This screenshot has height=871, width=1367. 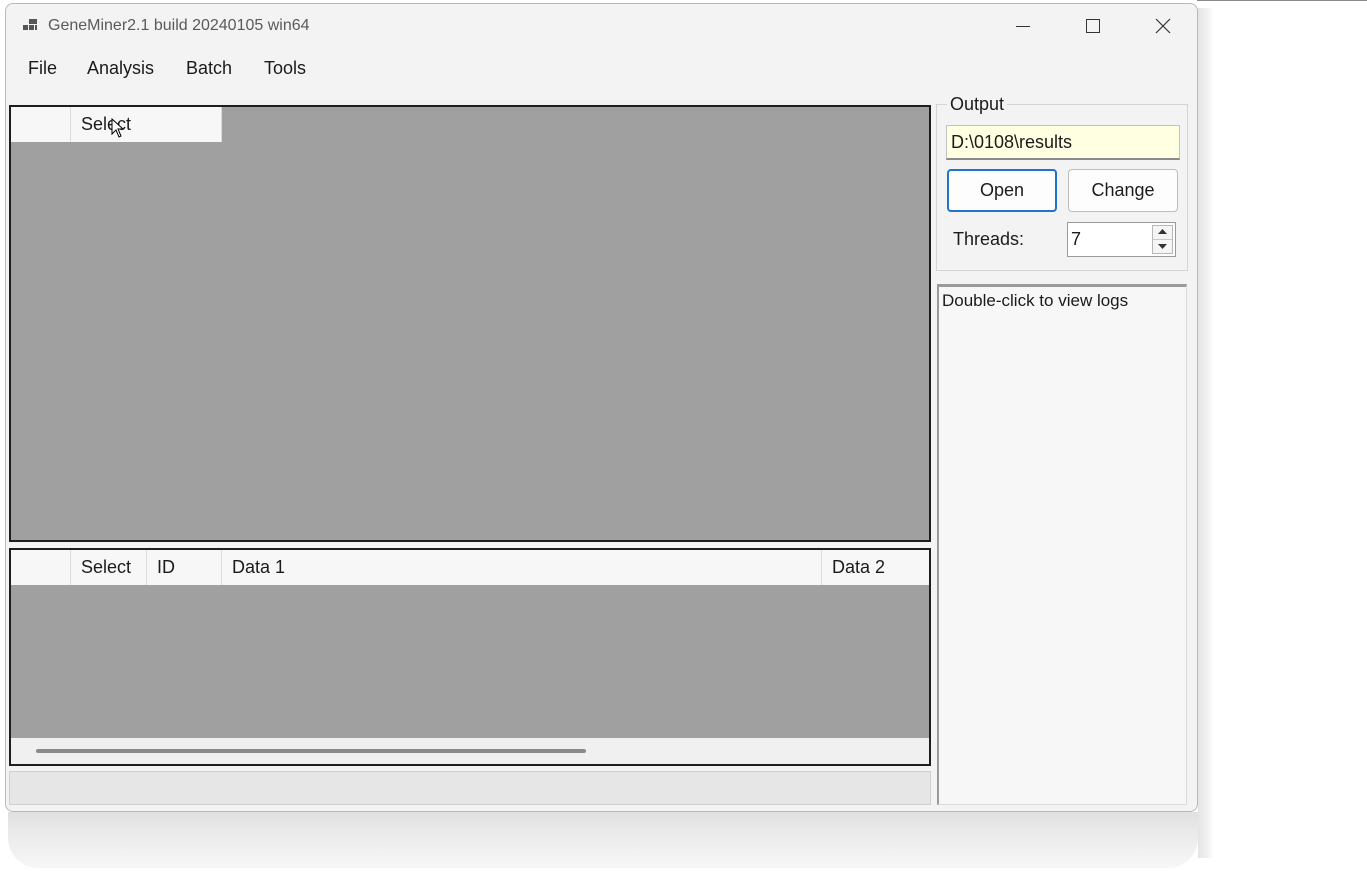 I want to click on title-bar: GeneMiner2.1 build 20240105 win64, so click(x=601, y=26).